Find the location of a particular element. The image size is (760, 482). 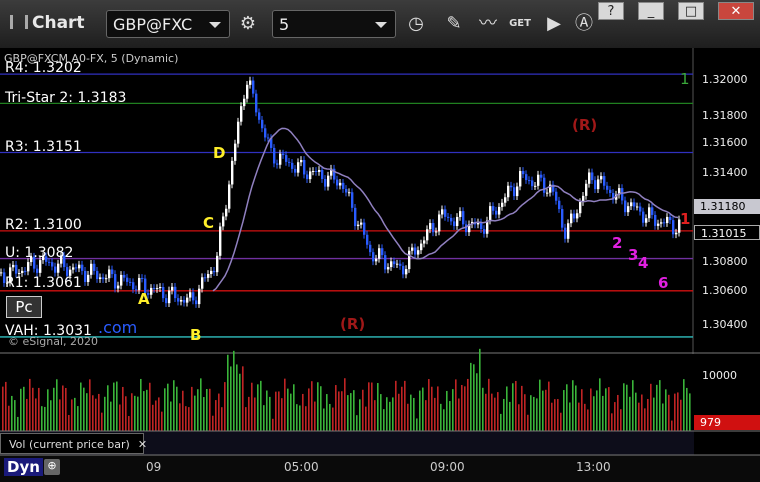

clock-icon: ◷ is located at coordinates (416, 24).